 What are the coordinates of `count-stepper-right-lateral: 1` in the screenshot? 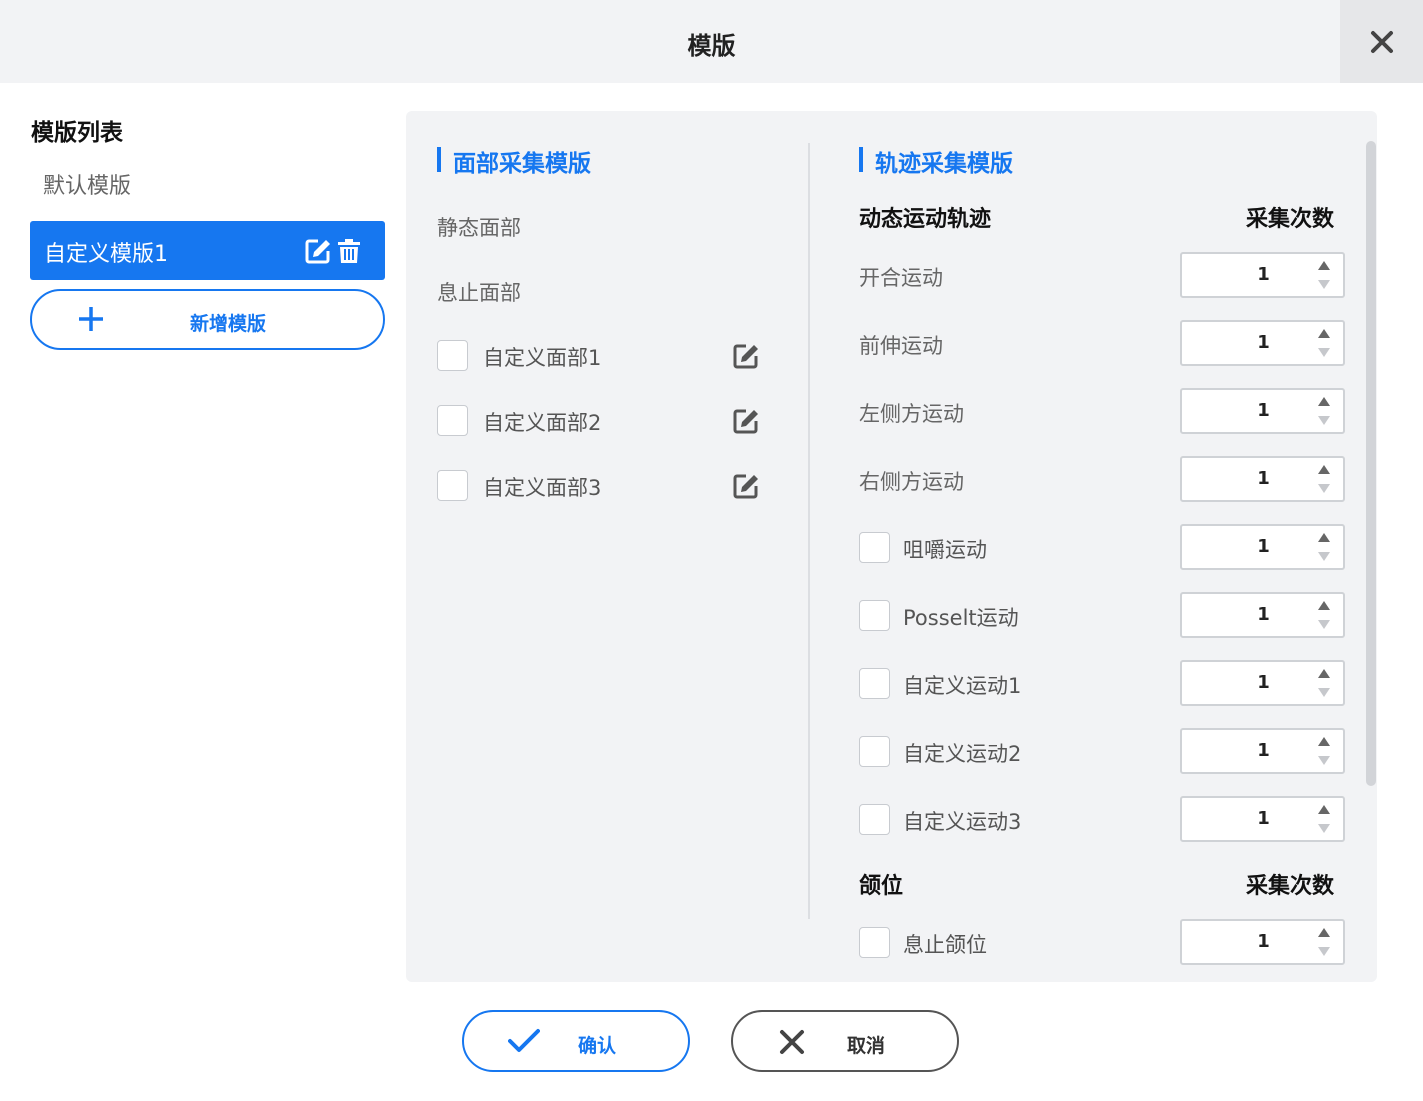 It's located at (1262, 479).